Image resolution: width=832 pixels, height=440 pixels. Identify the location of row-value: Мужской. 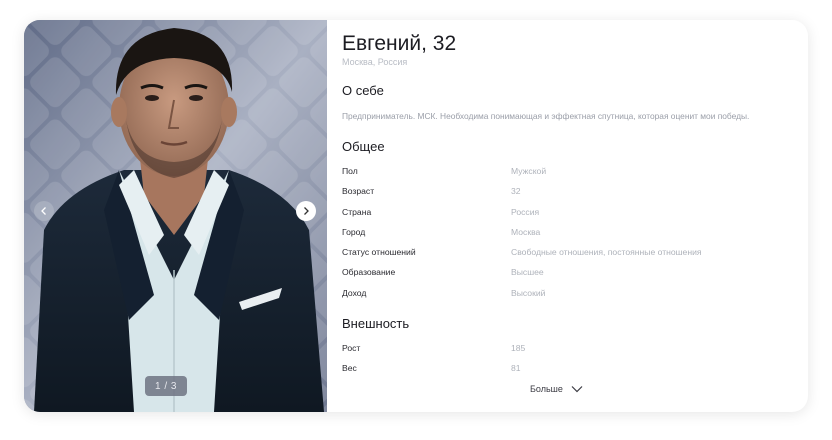
(529, 171).